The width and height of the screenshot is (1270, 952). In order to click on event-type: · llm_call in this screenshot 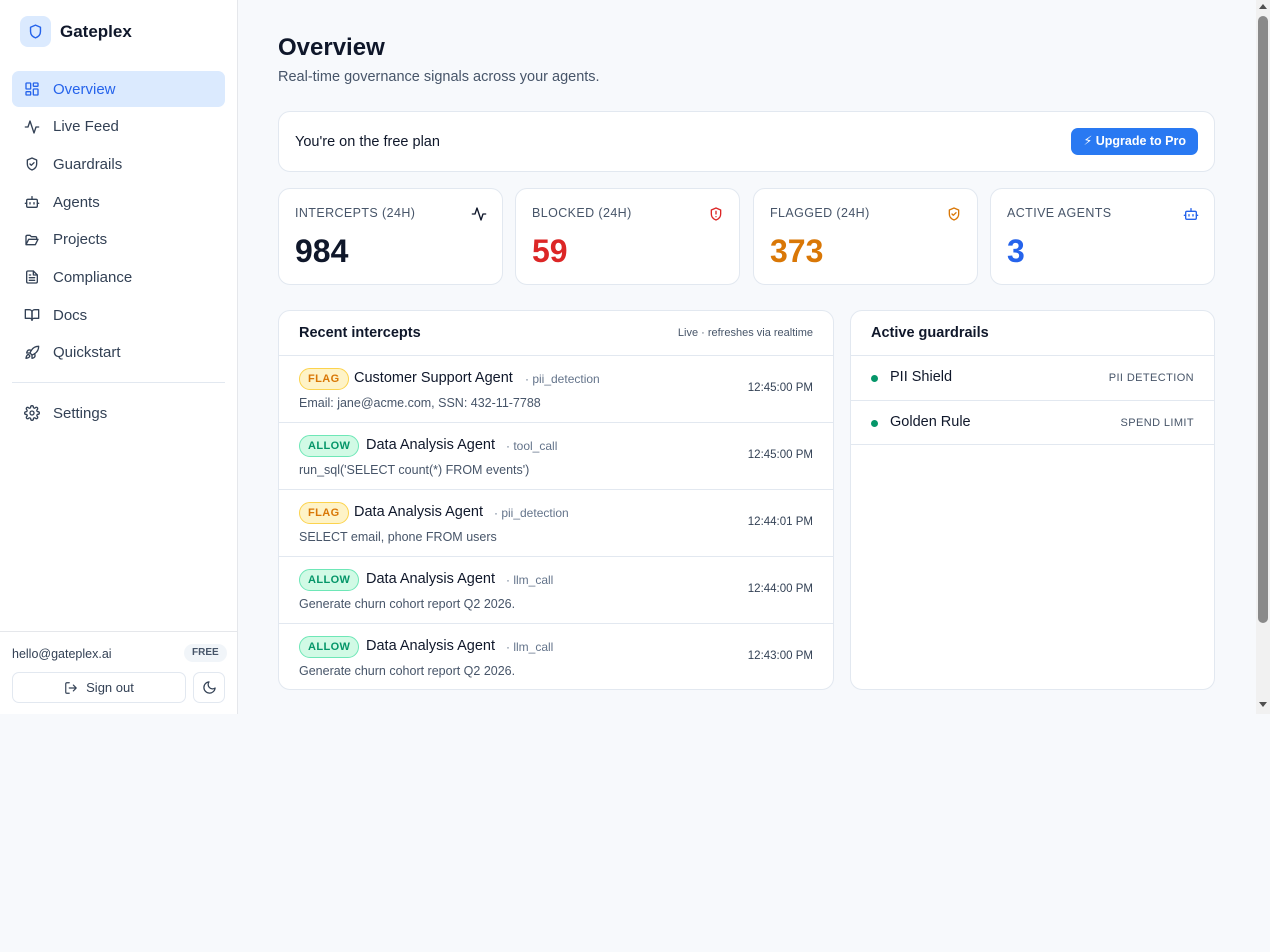, I will do `click(530, 647)`.